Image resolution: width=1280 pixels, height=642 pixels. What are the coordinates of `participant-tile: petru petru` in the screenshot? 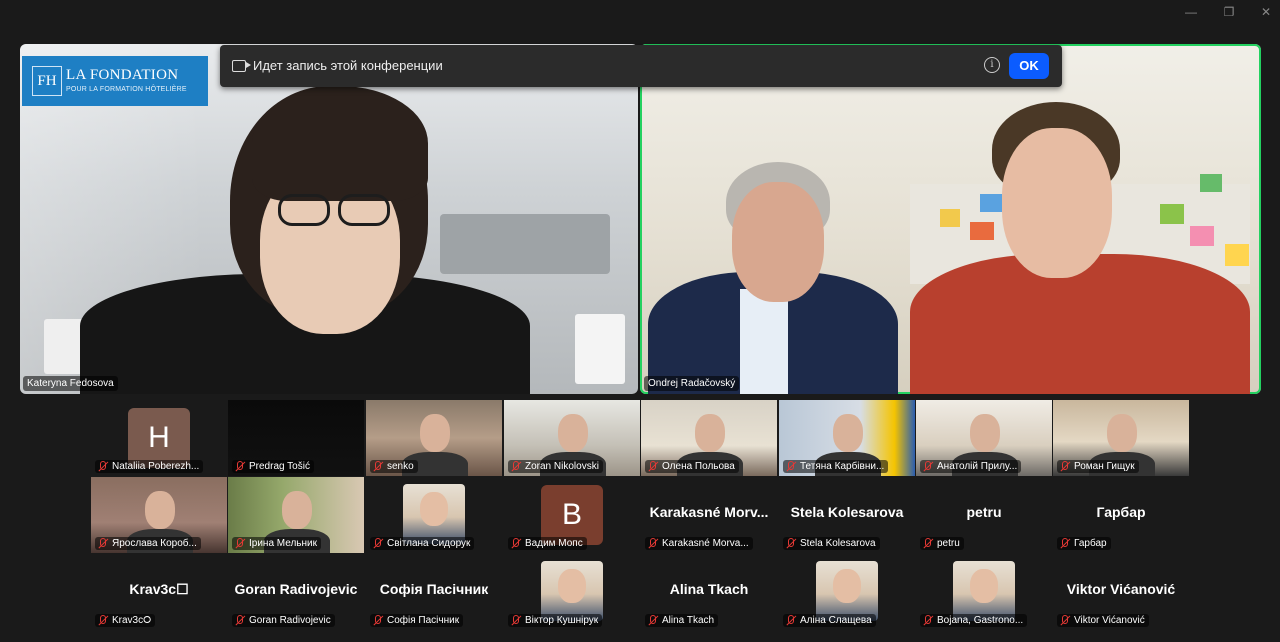 It's located at (984, 515).